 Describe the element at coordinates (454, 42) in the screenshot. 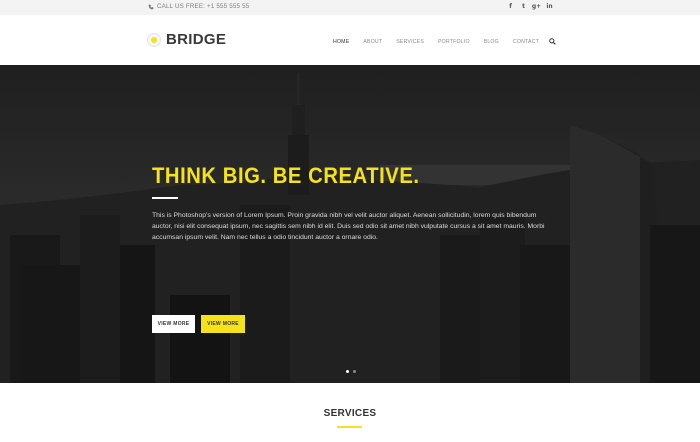

I see `nav-portfolio: PORTFOLIO` at that location.